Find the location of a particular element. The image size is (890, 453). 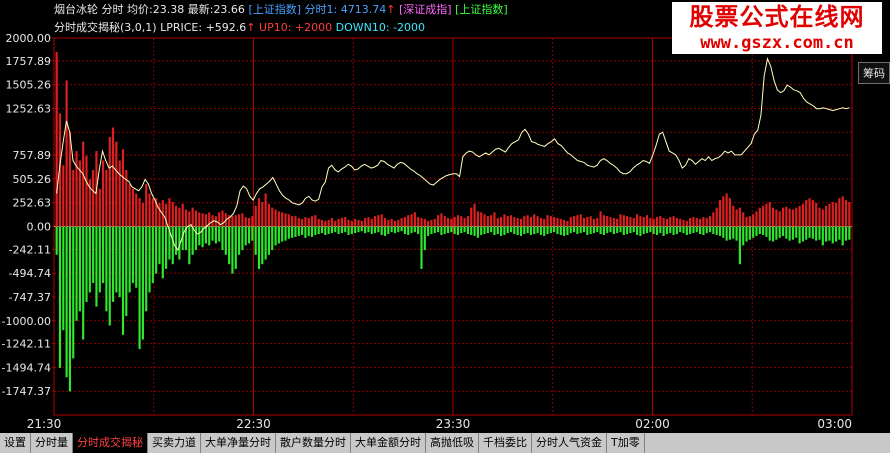

tab-1: 分时量 is located at coordinates (52, 443).